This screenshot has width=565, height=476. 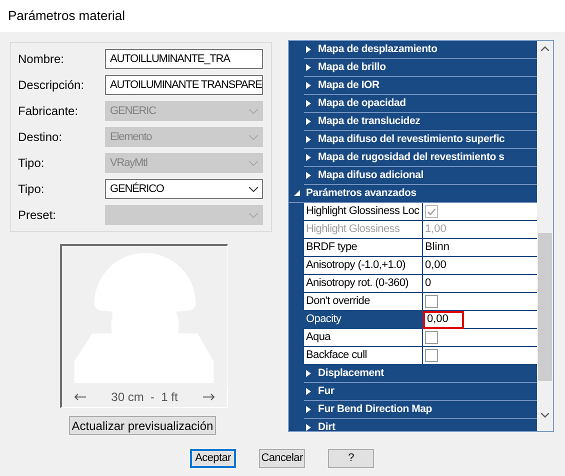 What do you see at coordinates (282, 458) in the screenshot?
I see `dialog-button: Cancelar` at bounding box center [282, 458].